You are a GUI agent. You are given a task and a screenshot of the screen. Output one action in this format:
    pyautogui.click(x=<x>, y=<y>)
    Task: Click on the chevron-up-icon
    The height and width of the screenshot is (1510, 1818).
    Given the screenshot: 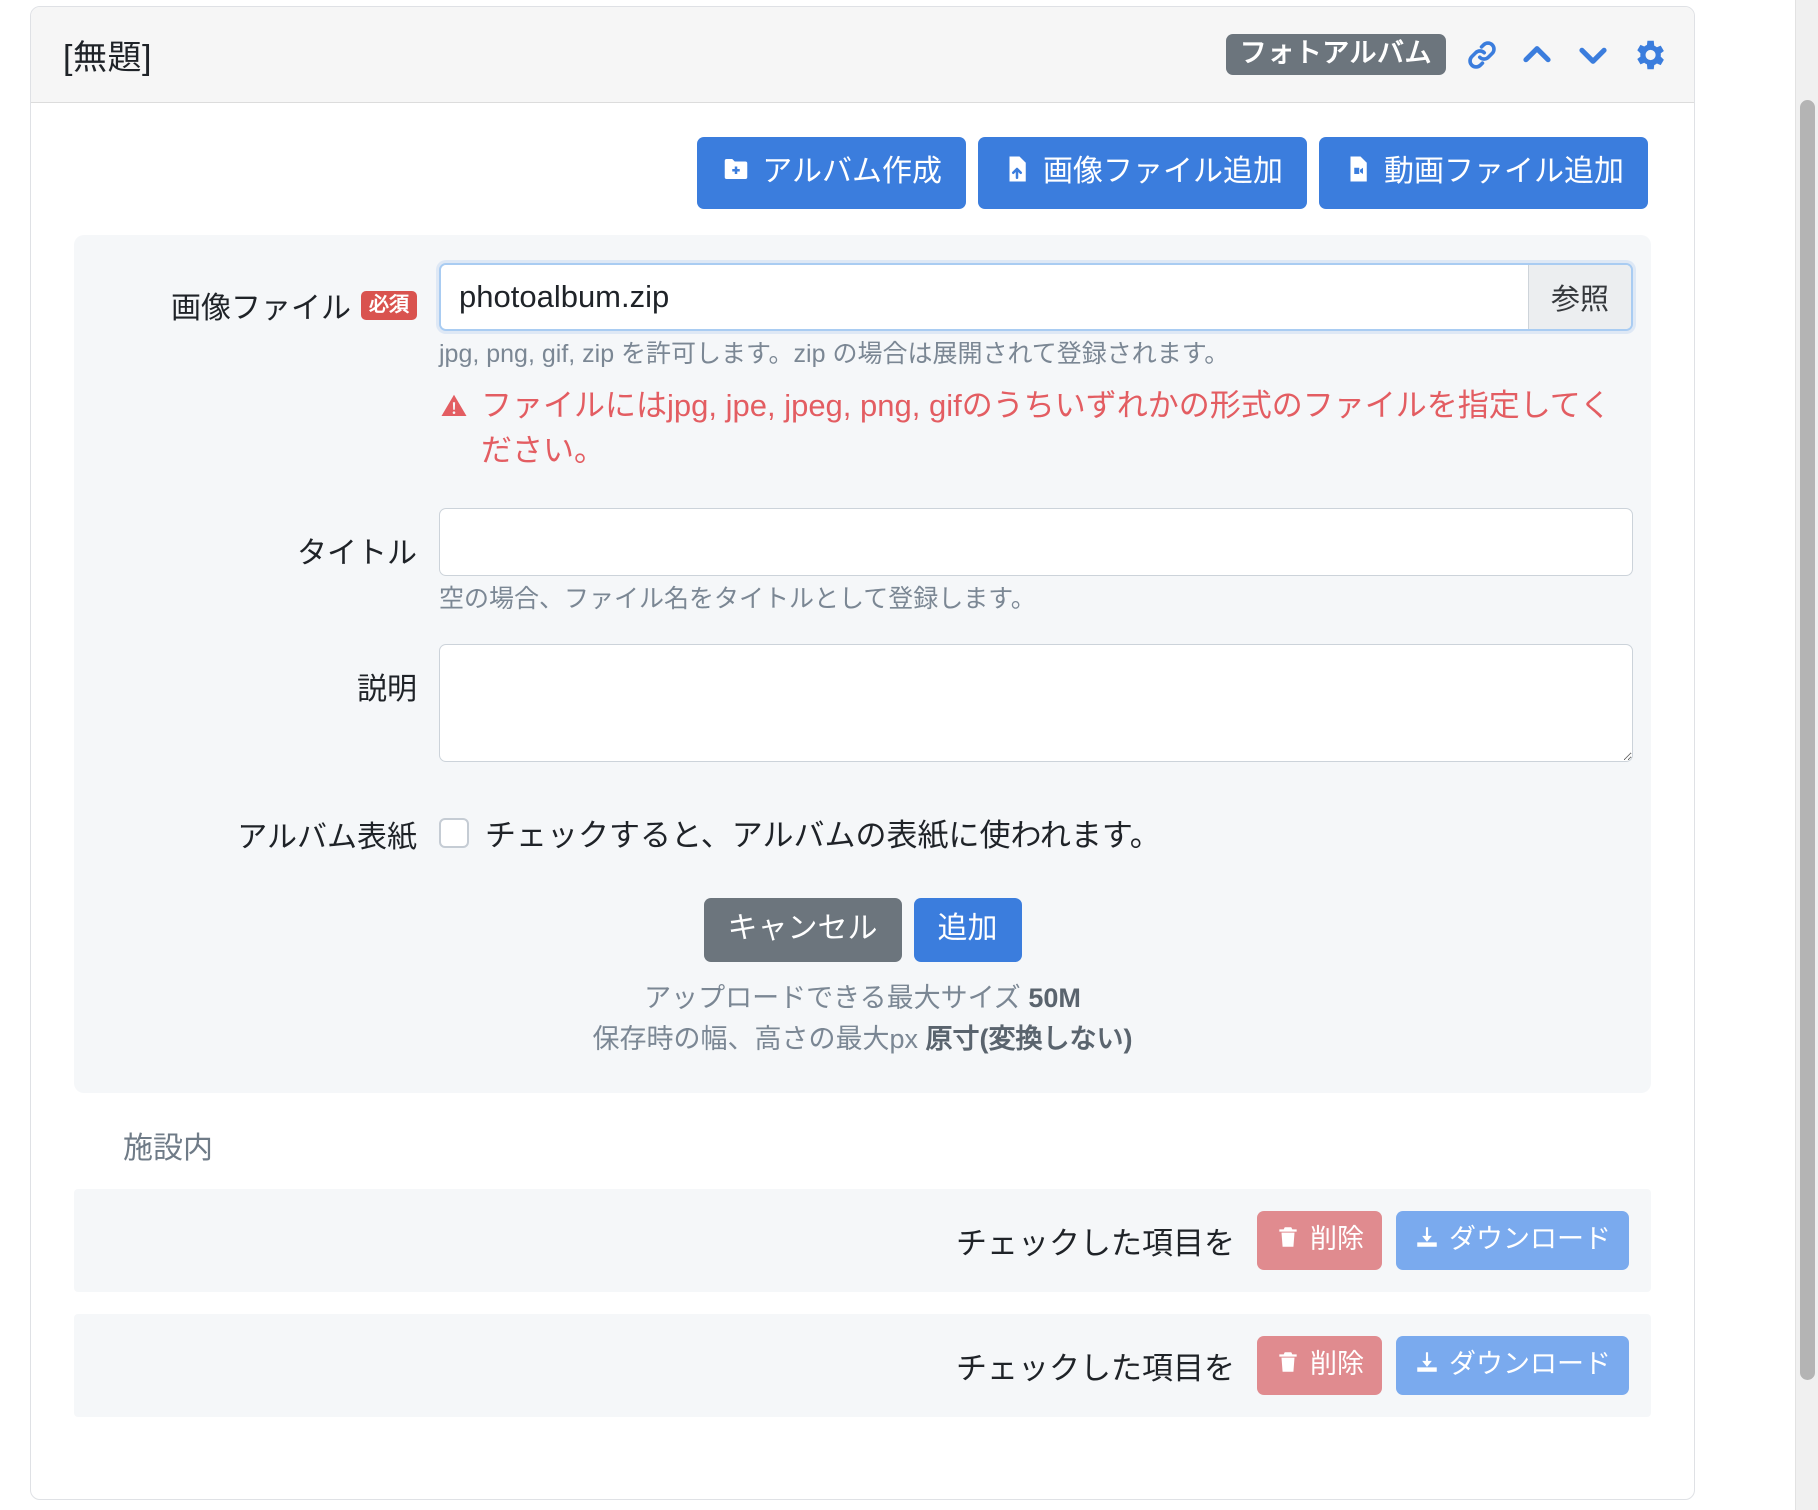 What is the action you would take?
    pyautogui.click(x=1537, y=55)
    